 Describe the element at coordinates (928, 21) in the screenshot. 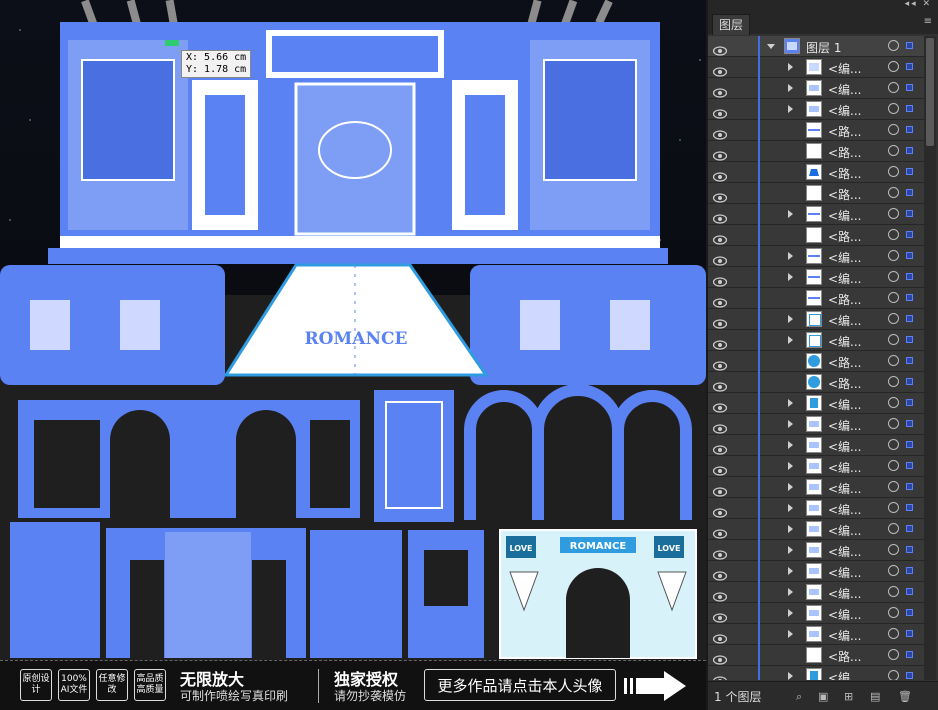

I see `panel-menu-icon: ≡` at that location.